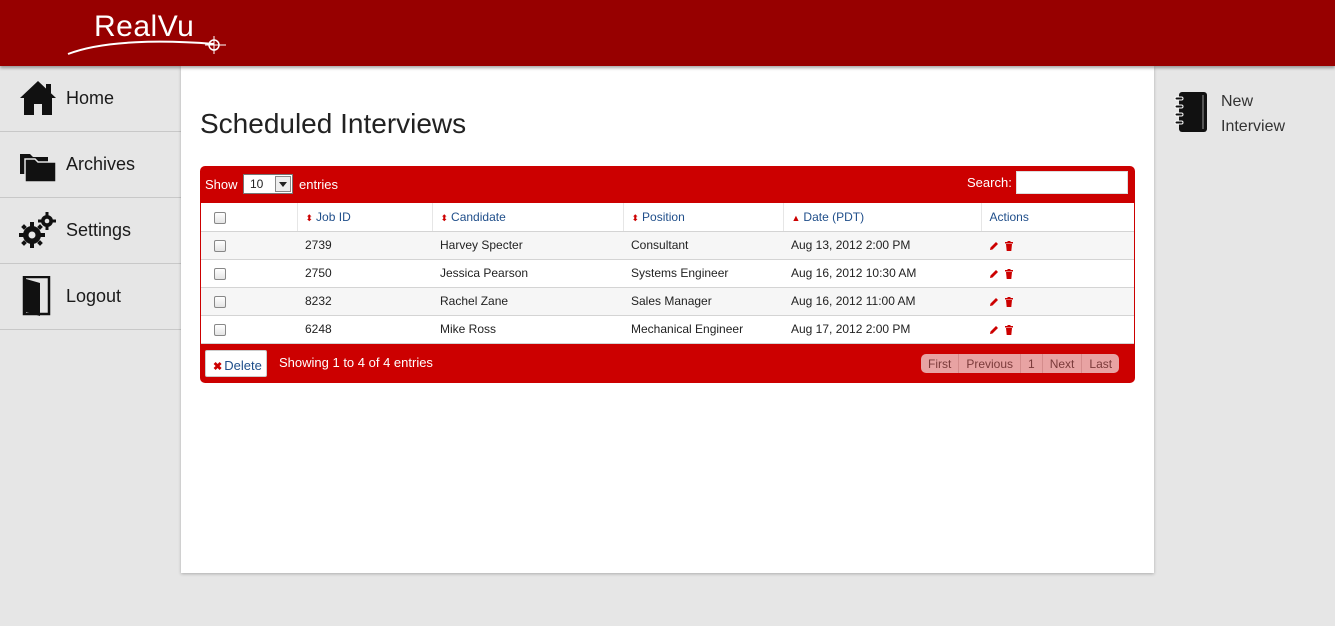 Image resolution: width=1335 pixels, height=626 pixels. What do you see at coordinates (527, 301) in the screenshot?
I see `candidate-cell: Rachel Zane` at bounding box center [527, 301].